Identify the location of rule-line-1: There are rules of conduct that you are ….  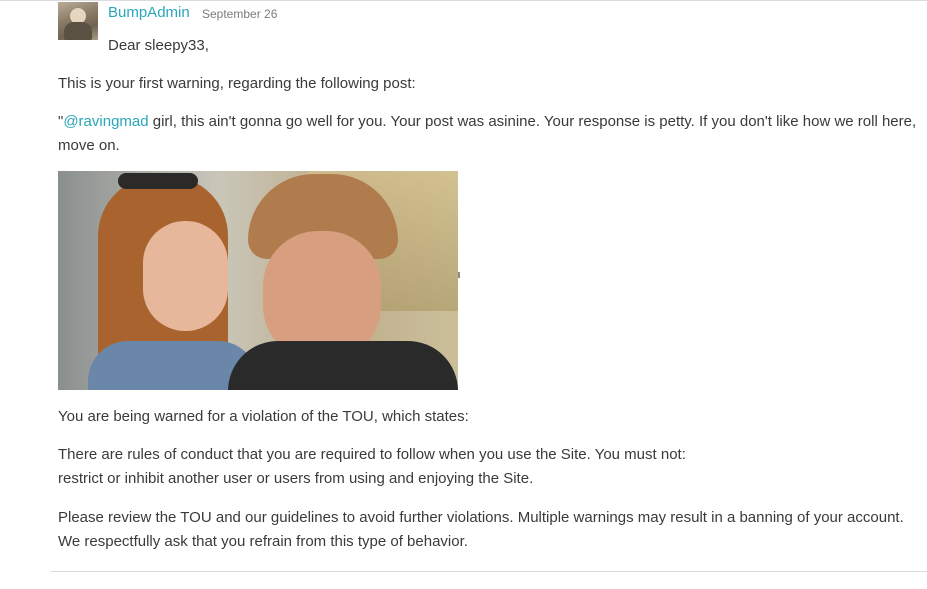
(372, 454).